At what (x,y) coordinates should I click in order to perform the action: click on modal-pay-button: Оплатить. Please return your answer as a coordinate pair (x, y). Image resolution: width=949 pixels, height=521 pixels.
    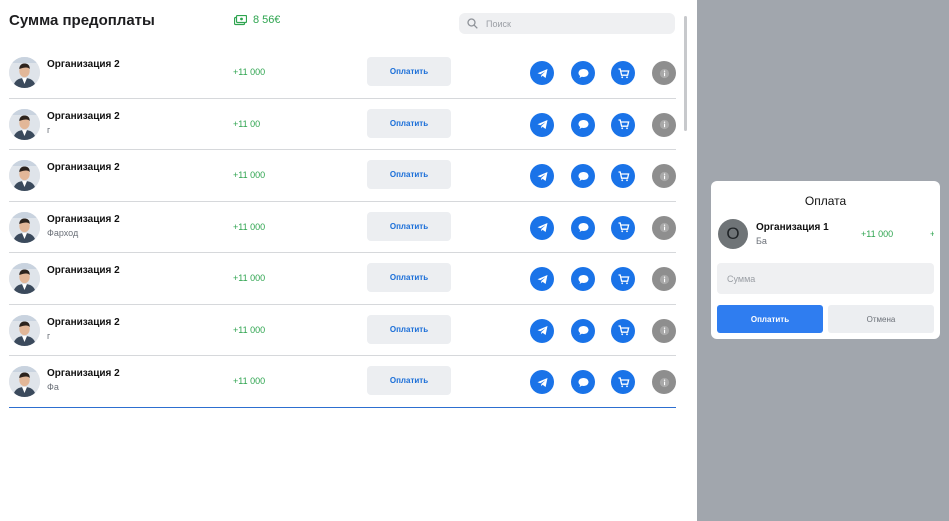
    Looking at the image, I should click on (770, 319).